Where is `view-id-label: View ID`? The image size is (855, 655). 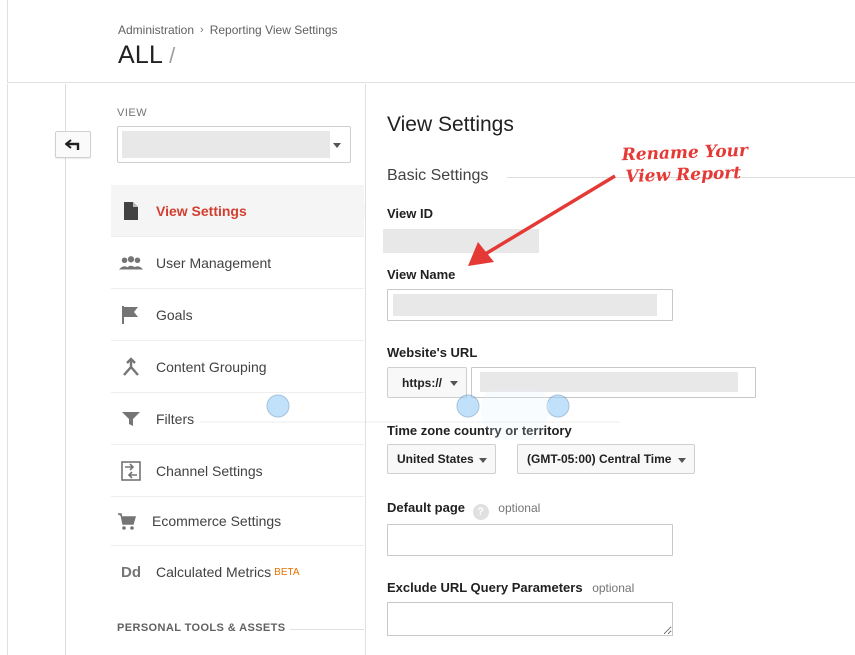
view-id-label: View ID is located at coordinates (410, 213).